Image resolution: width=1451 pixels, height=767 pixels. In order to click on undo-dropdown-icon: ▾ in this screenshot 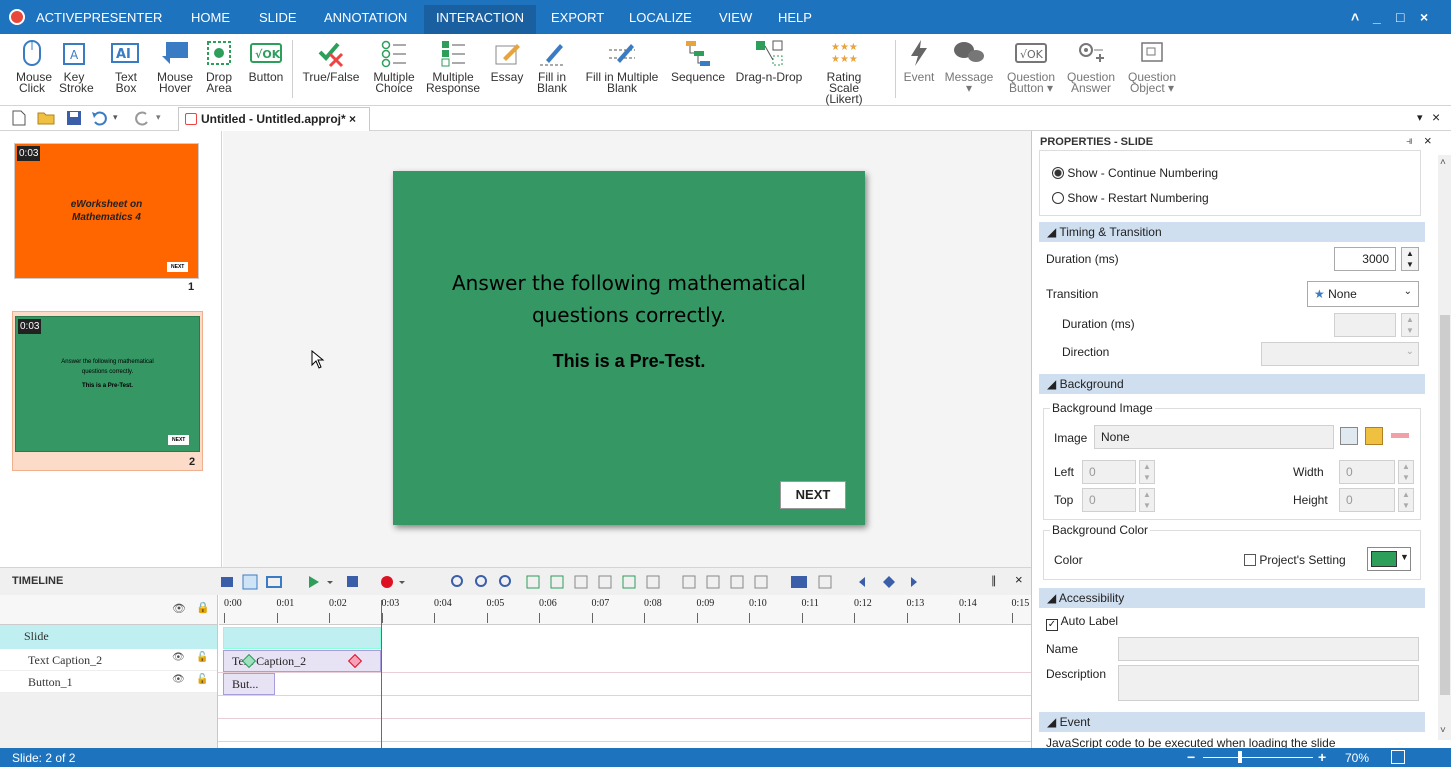, I will do `click(115, 117)`.